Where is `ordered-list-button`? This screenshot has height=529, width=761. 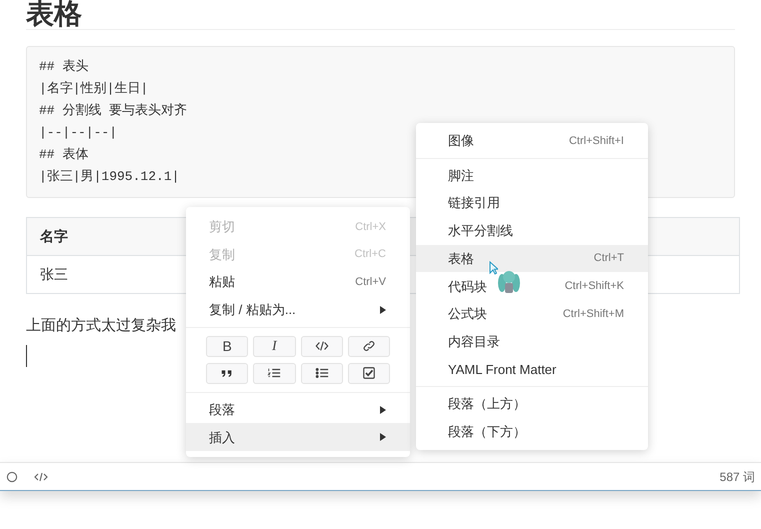
ordered-list-button is located at coordinates (274, 373).